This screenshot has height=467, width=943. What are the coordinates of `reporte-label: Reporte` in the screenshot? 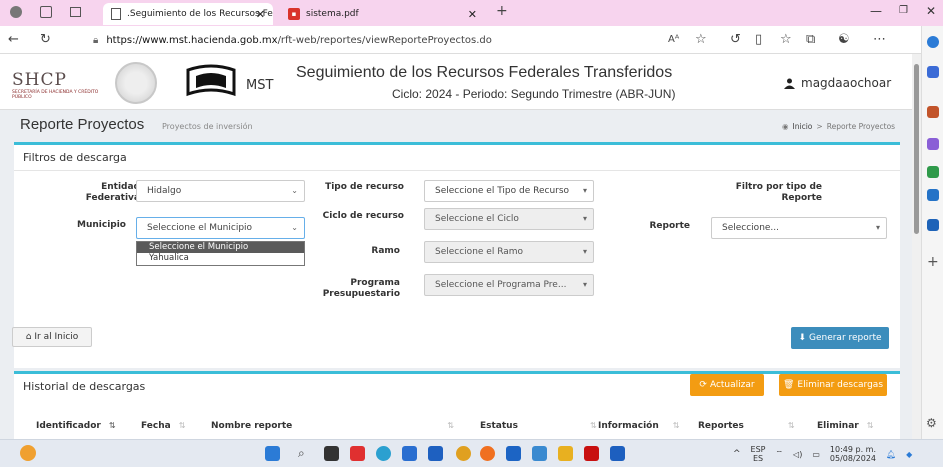 It's located at (669, 226).